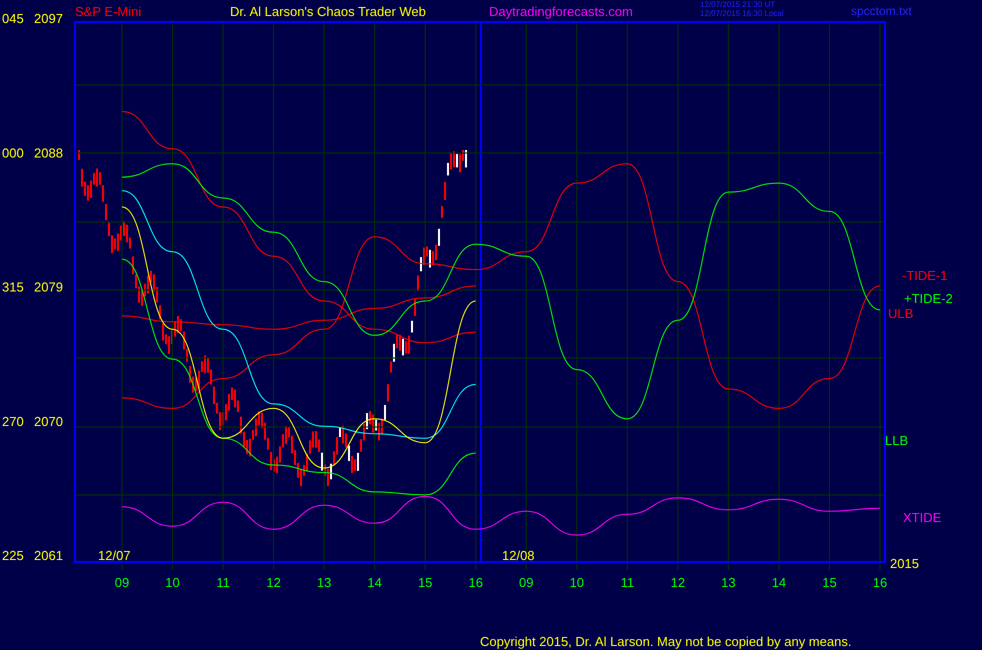 The width and height of the screenshot is (982, 650). I want to click on angle-label: 045, so click(13, 18).